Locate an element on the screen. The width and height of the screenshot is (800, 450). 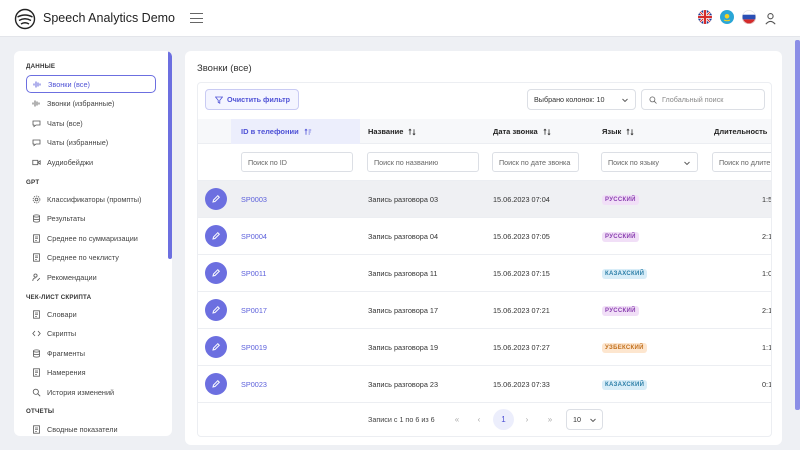
waveform-icon is located at coordinates (37, 84).